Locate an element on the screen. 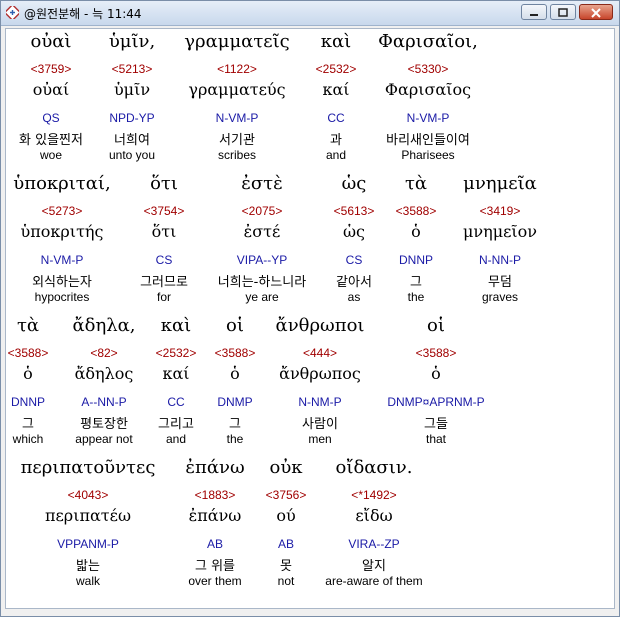 The width and height of the screenshot is (622, 619). lemma: ἐπάνω is located at coordinates (215, 515).